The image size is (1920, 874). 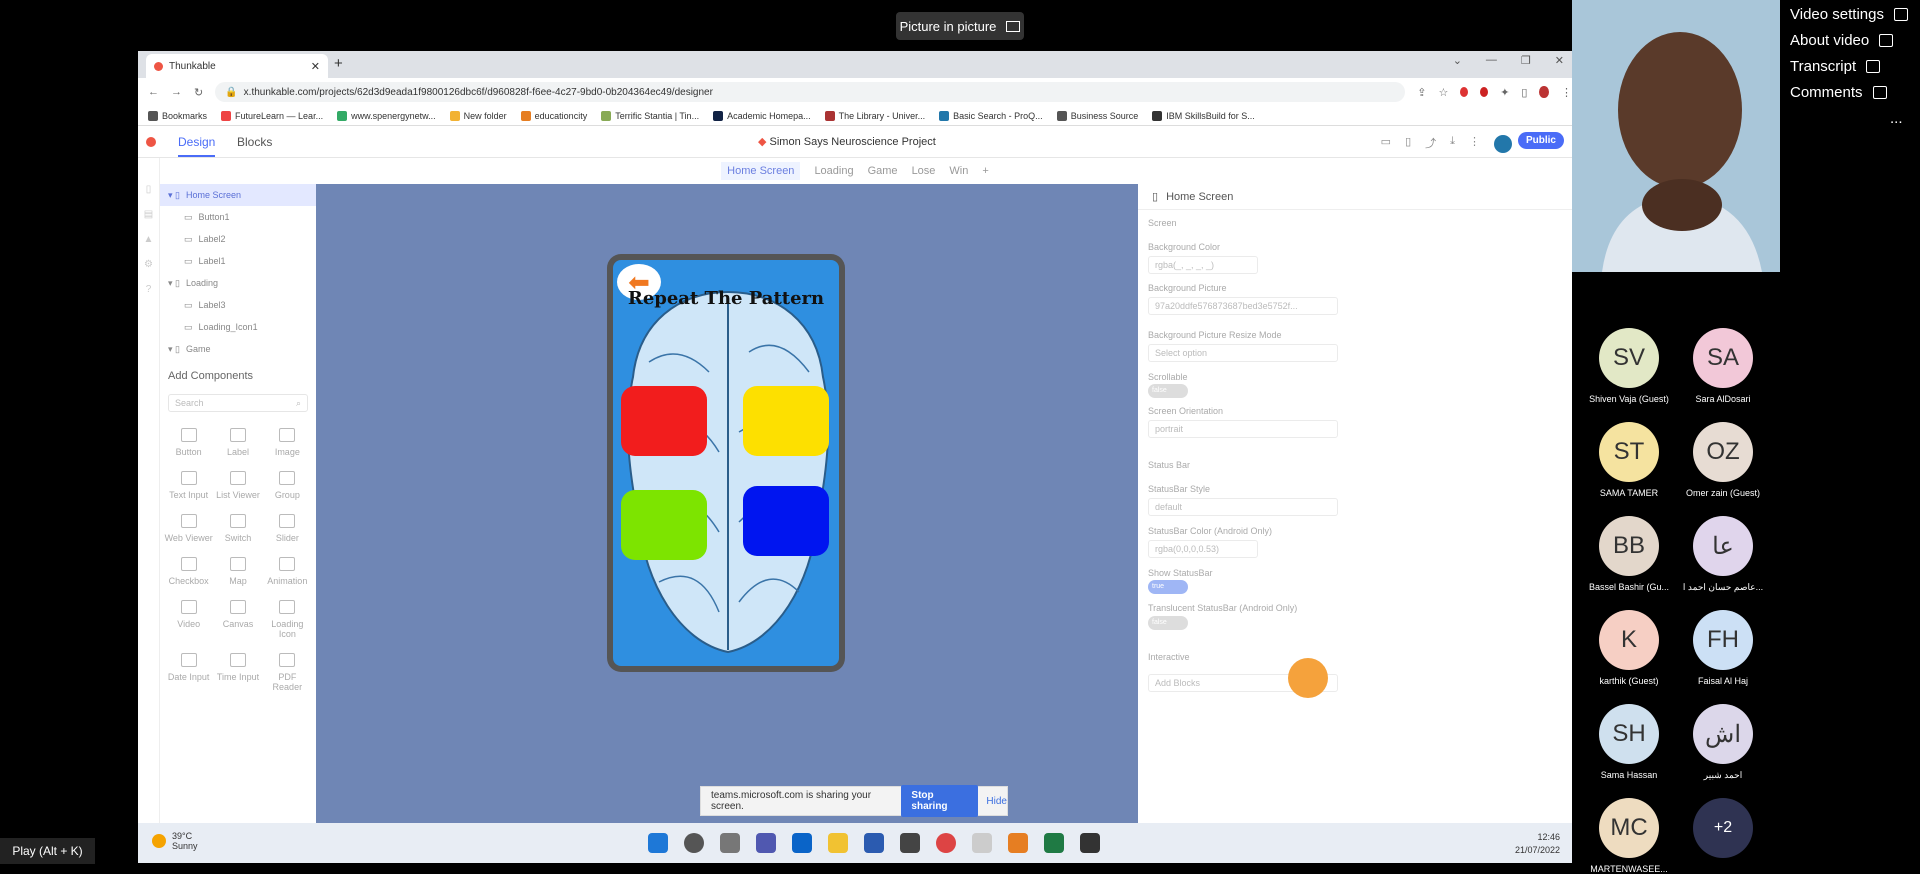 I want to click on extension-icon, so click(x=1464, y=92).